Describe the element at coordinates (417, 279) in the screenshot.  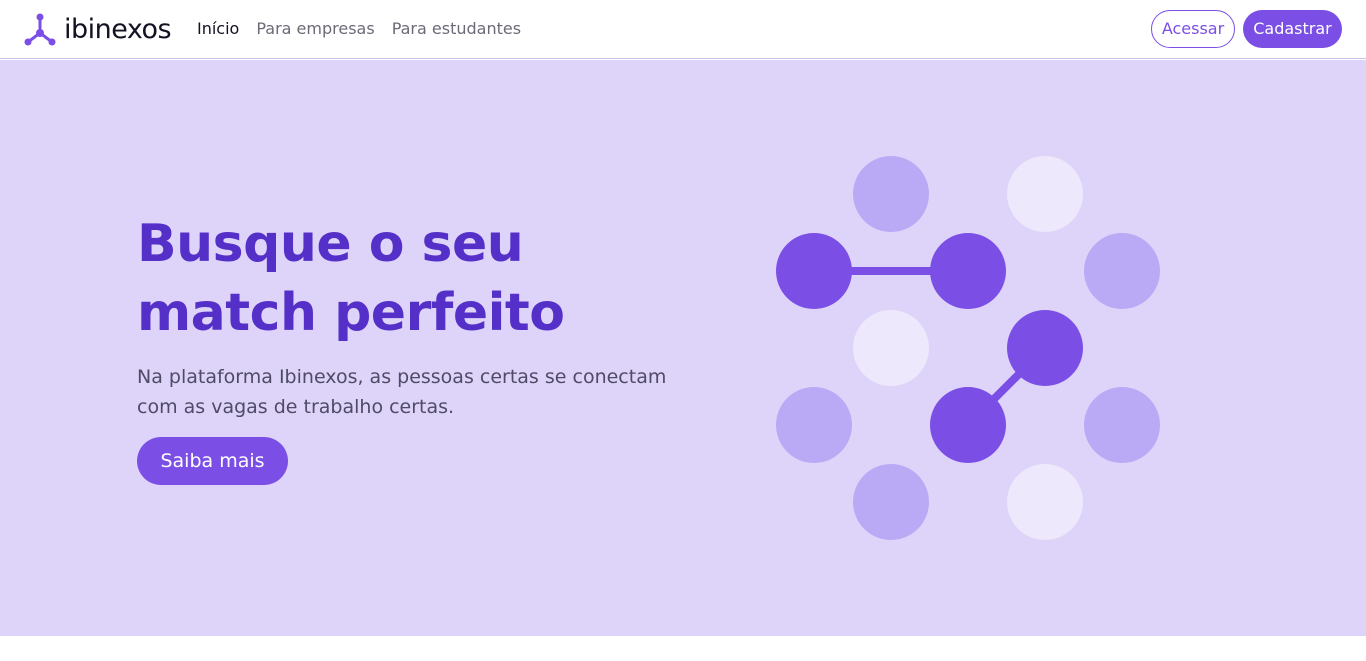
I see `hero-title: Busque o seu match perfeito` at that location.